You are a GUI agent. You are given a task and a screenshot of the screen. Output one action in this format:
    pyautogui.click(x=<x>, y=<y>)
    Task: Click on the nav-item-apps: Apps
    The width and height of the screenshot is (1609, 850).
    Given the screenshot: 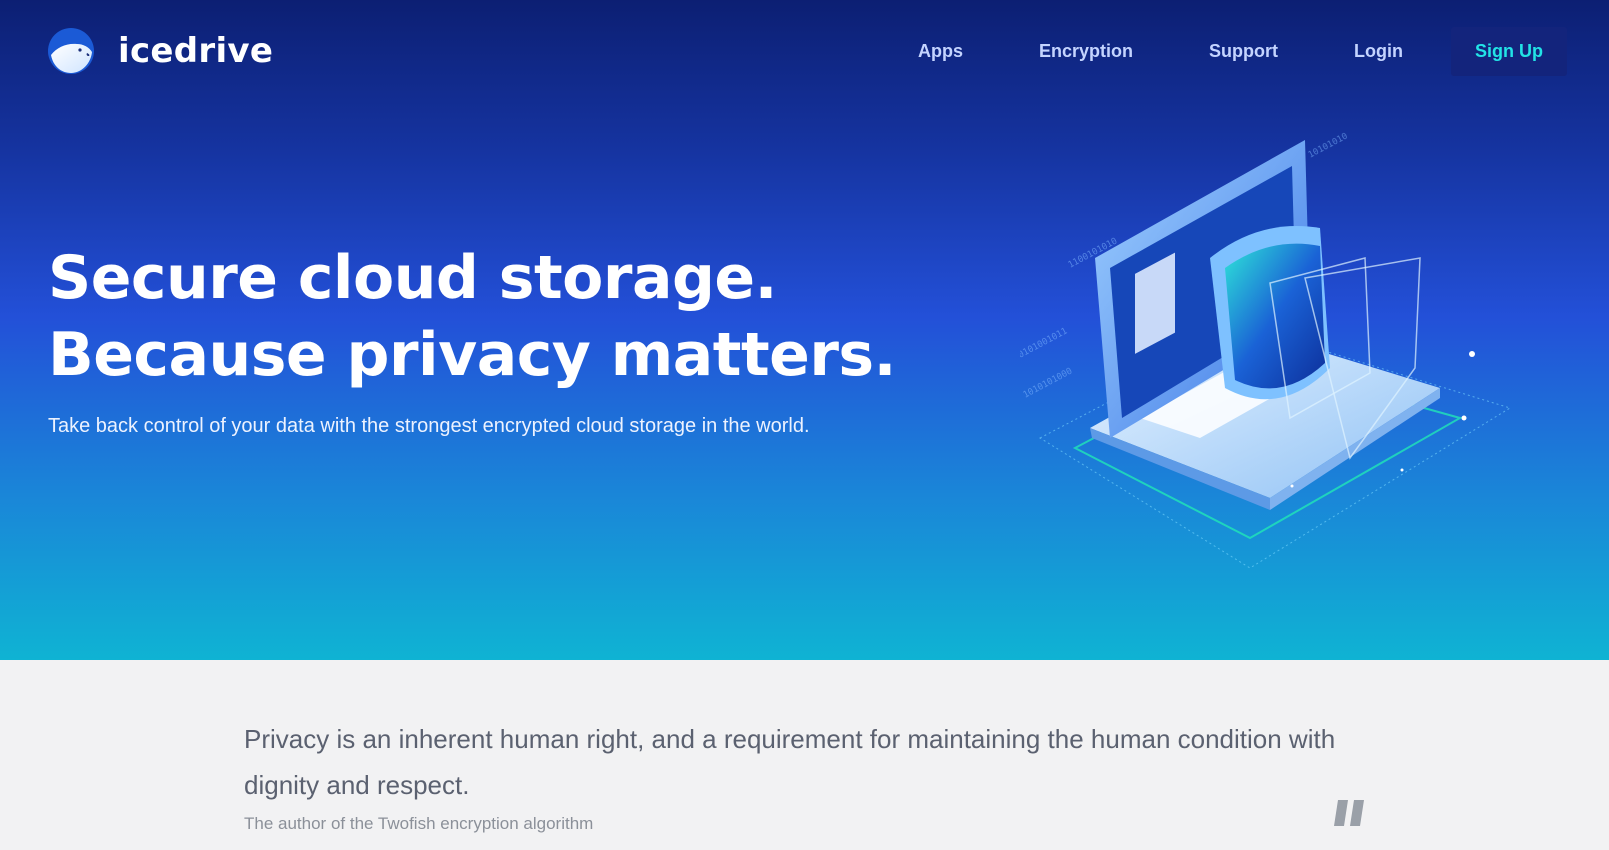 What is the action you would take?
    pyautogui.click(x=940, y=51)
    